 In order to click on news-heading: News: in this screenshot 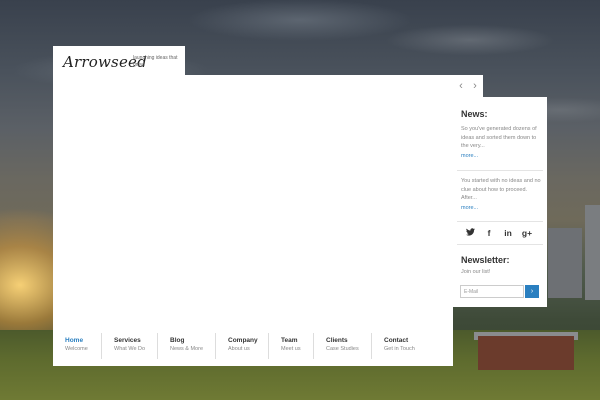, I will do `click(474, 114)`.